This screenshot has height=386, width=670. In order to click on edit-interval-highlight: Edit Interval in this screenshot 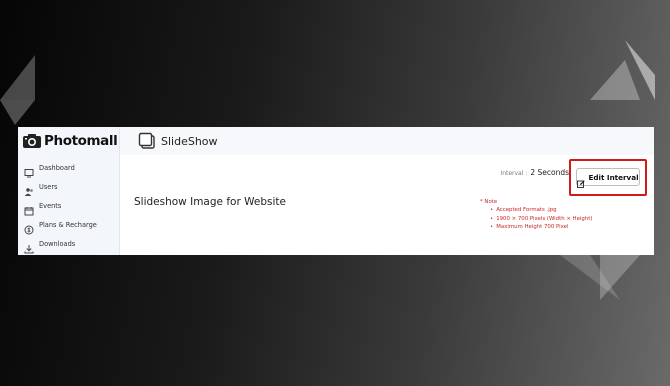, I will do `click(608, 177)`.